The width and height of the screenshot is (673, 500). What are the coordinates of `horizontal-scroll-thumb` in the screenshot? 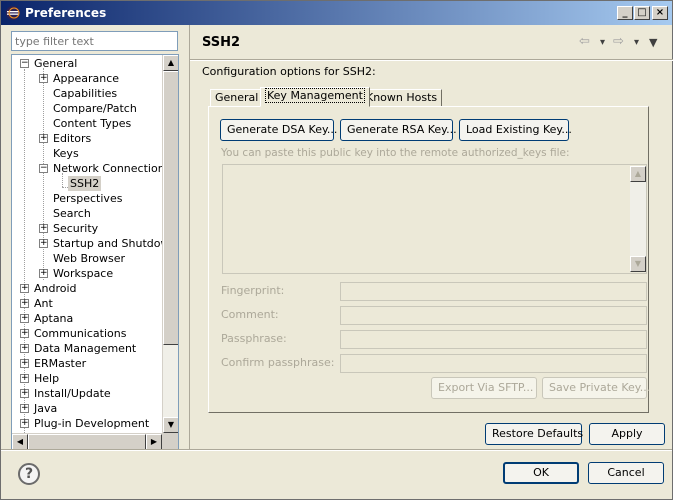 It's located at (87, 442).